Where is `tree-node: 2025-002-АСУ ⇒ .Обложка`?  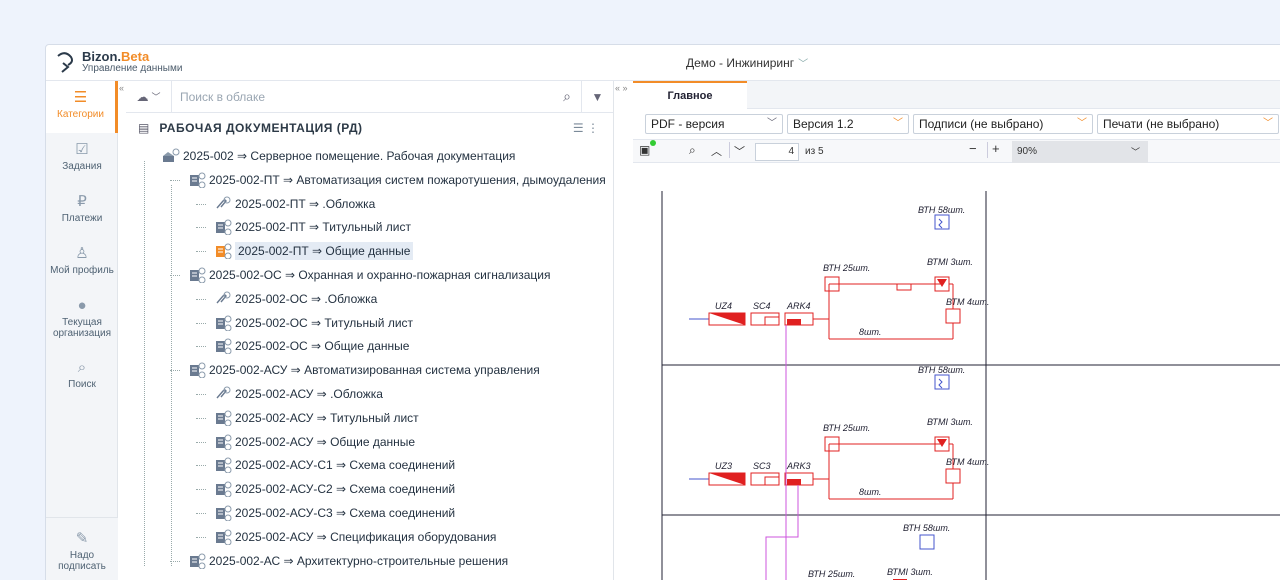
tree-node: 2025-002-АСУ ⇒ .Обложка is located at coordinates (298, 394).